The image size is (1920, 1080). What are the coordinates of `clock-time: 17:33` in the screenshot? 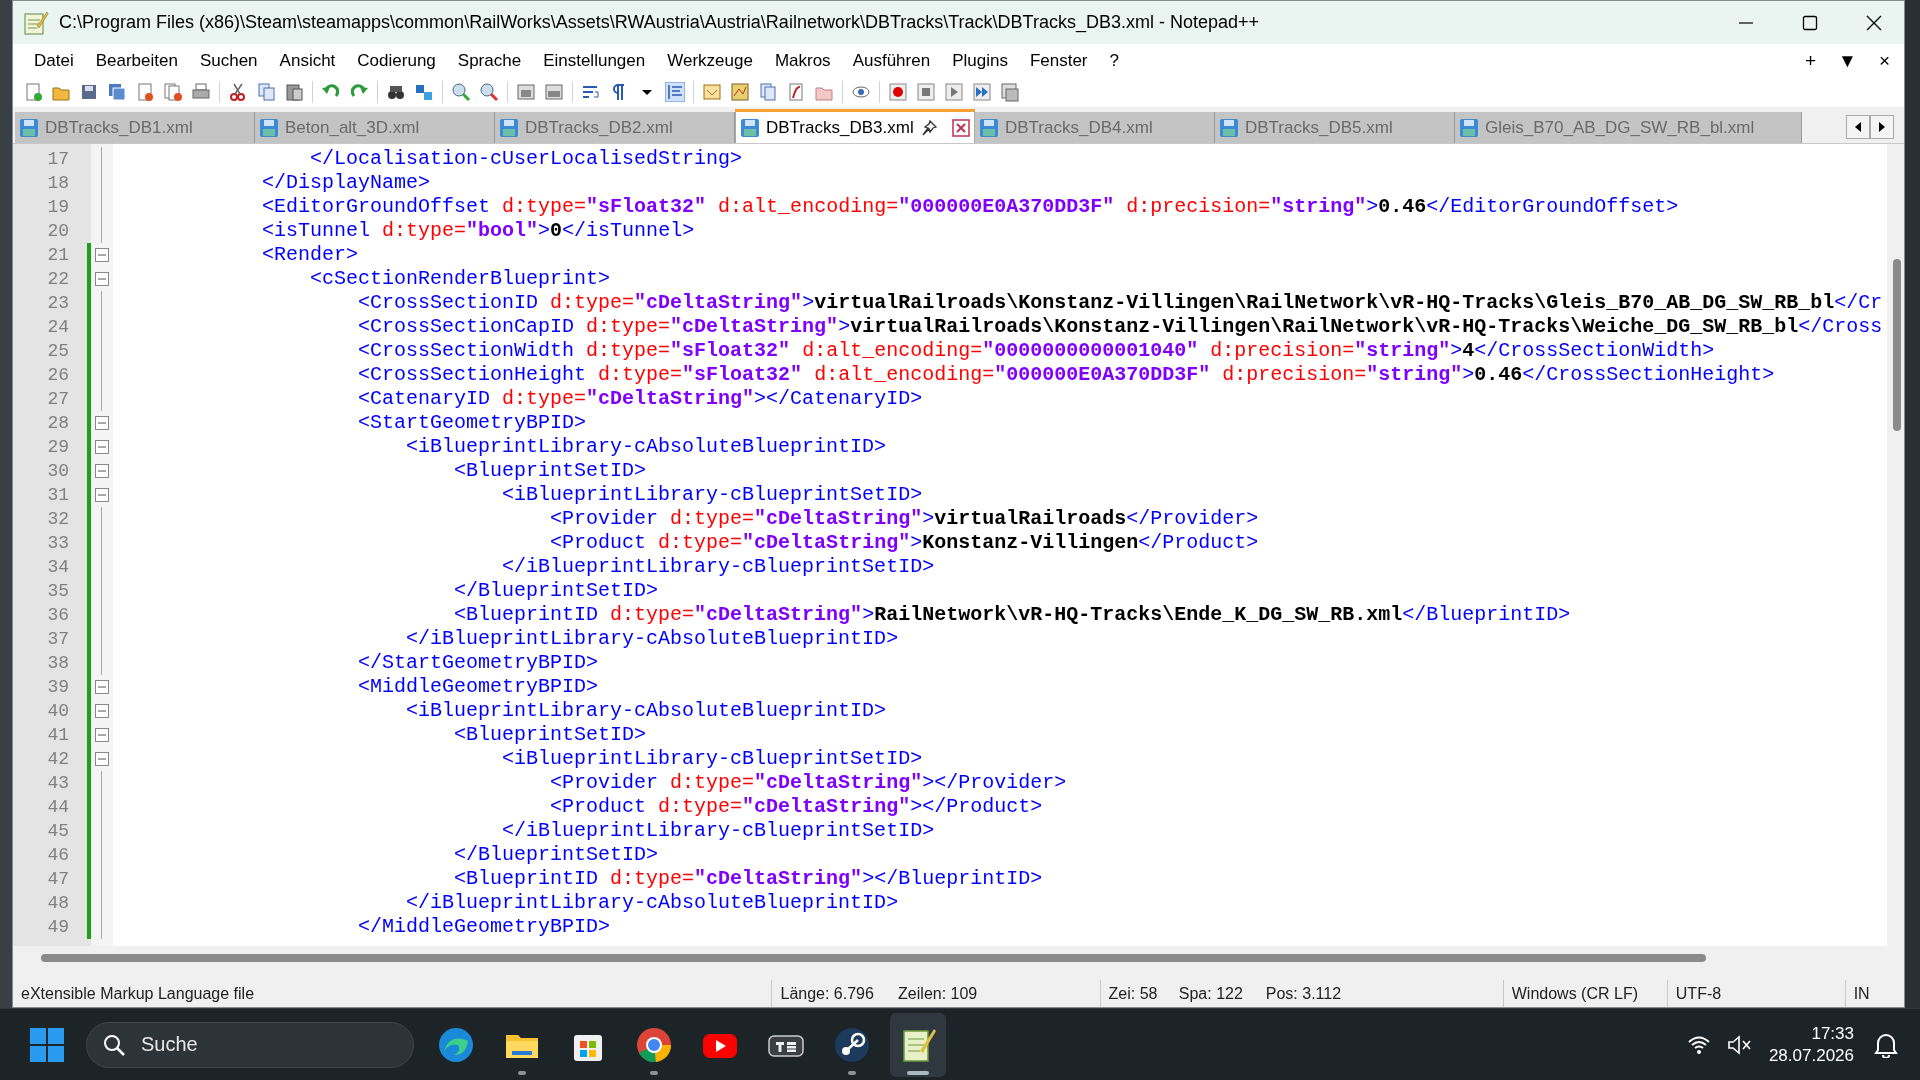 It's located at (1832, 1033).